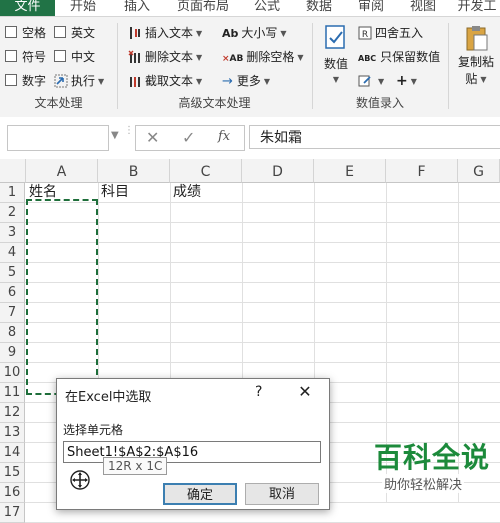 The height and width of the screenshot is (523, 500). Describe the element at coordinates (471, 79) in the screenshot. I see `copy-paste-label-2-text: 贴` at that location.